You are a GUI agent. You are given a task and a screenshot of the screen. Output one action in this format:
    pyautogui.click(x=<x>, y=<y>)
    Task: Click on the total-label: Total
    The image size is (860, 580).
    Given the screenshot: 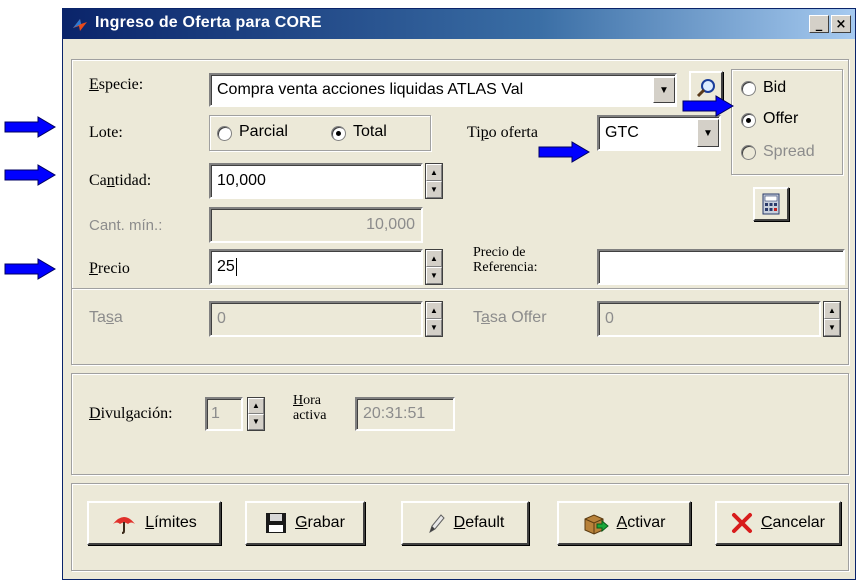 What is the action you would take?
    pyautogui.click(x=370, y=131)
    